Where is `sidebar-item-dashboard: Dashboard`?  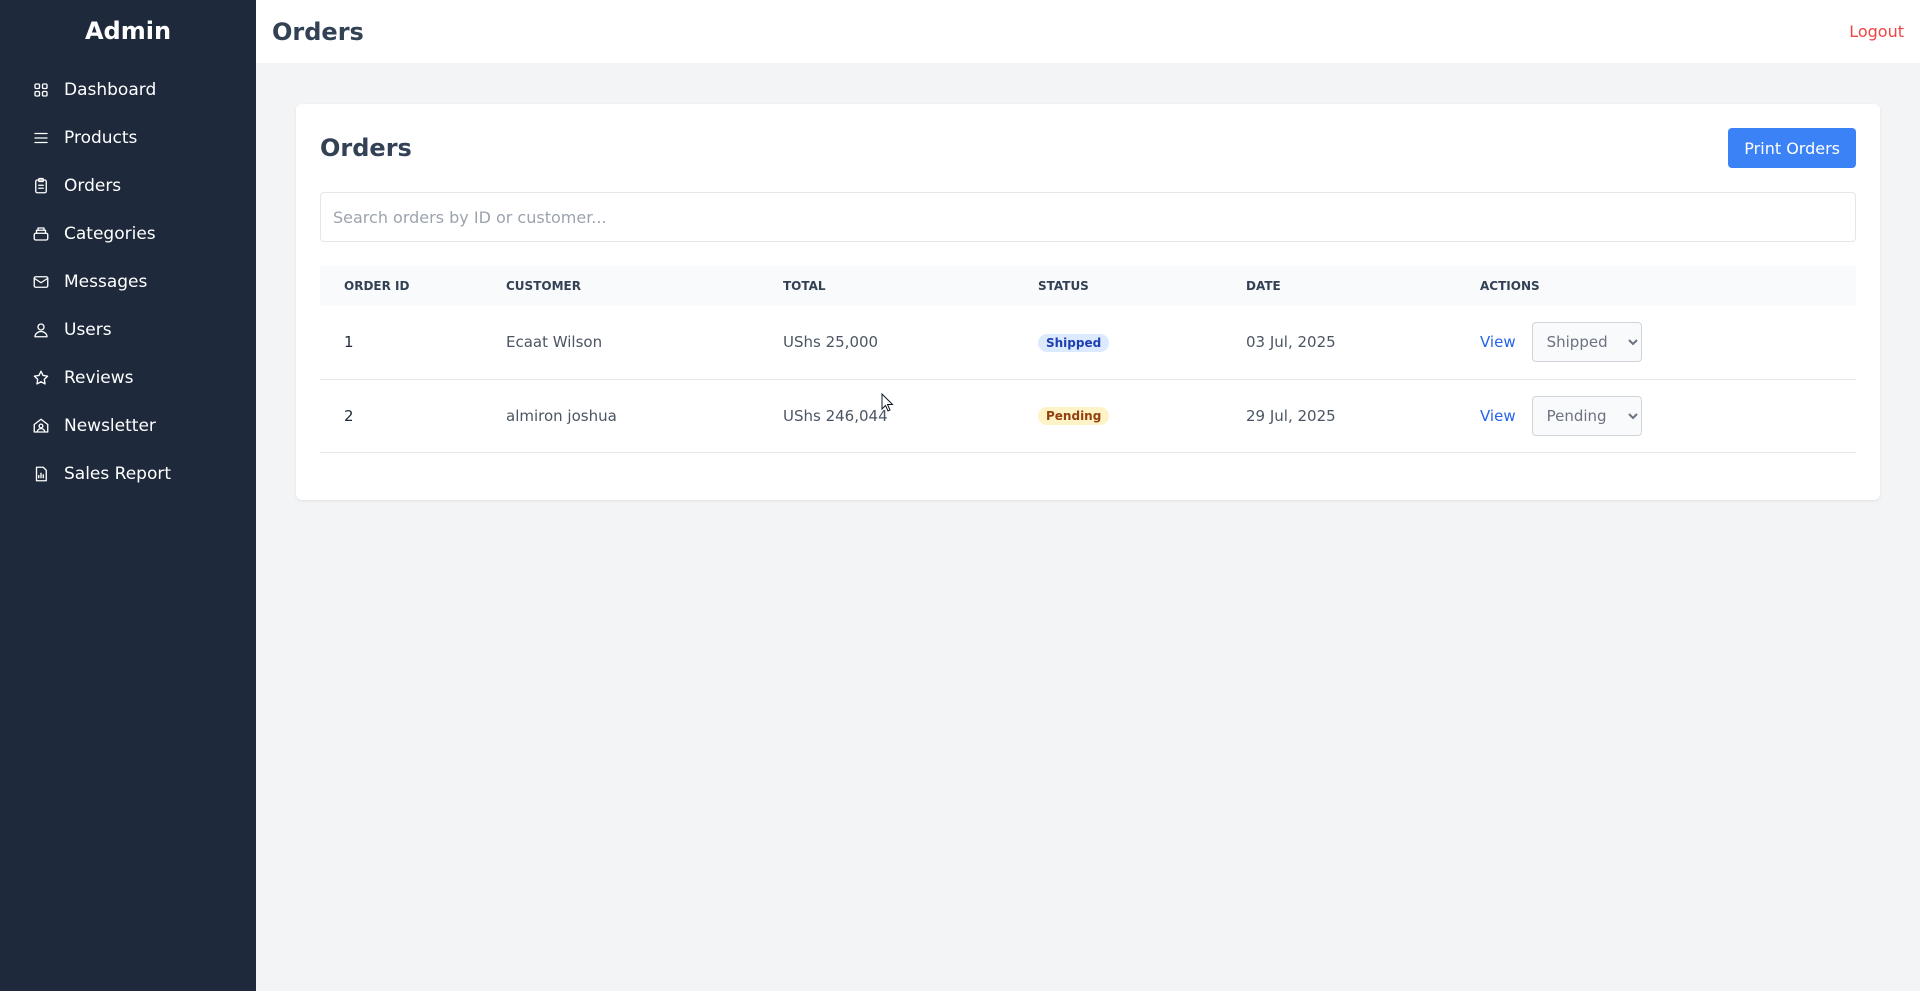
sidebar-item-dashboard: Dashboard is located at coordinates (128, 90).